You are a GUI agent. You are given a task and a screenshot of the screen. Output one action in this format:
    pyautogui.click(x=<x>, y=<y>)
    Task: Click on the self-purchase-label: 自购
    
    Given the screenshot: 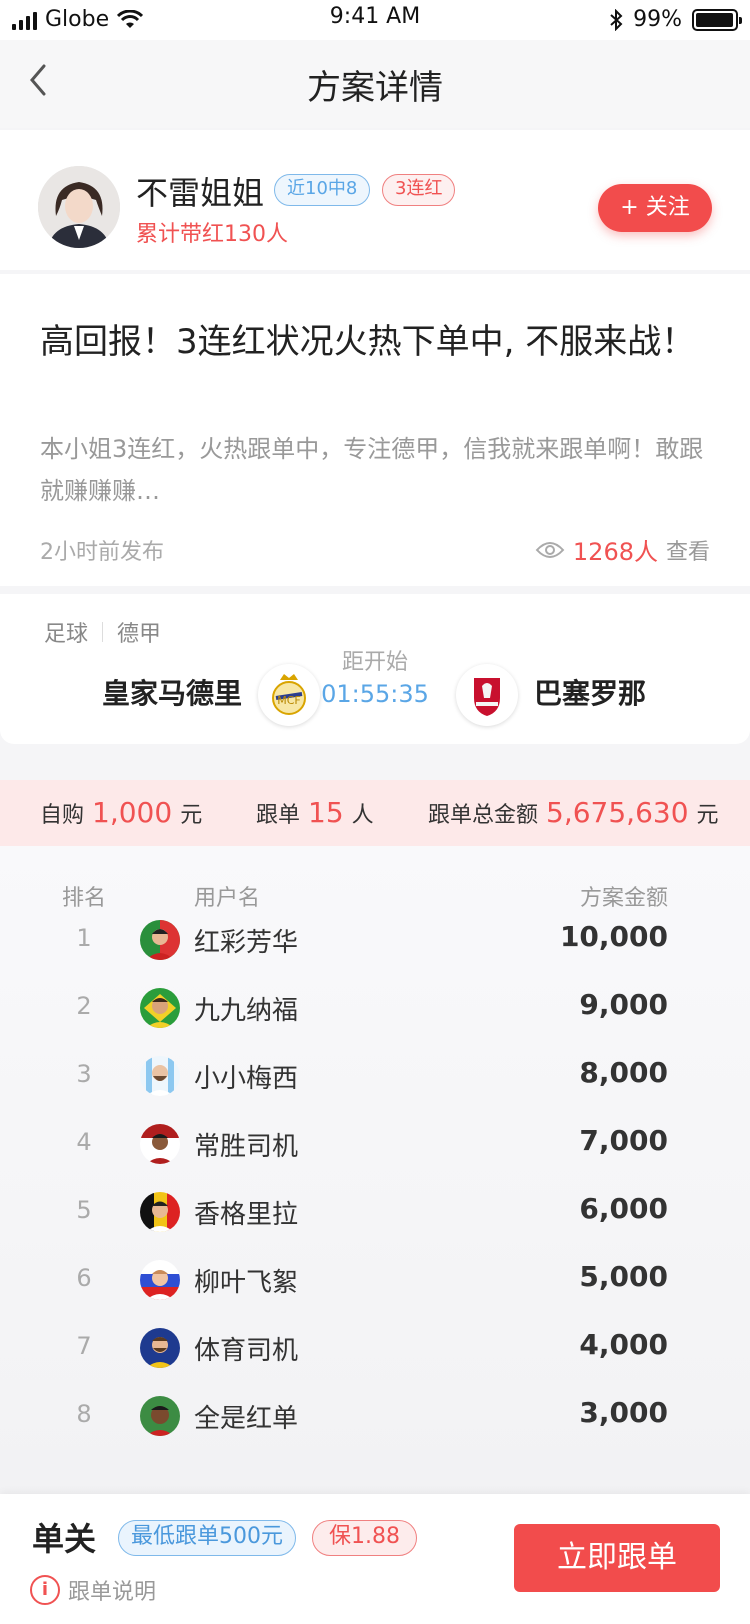 What is the action you would take?
    pyautogui.click(x=62, y=815)
    